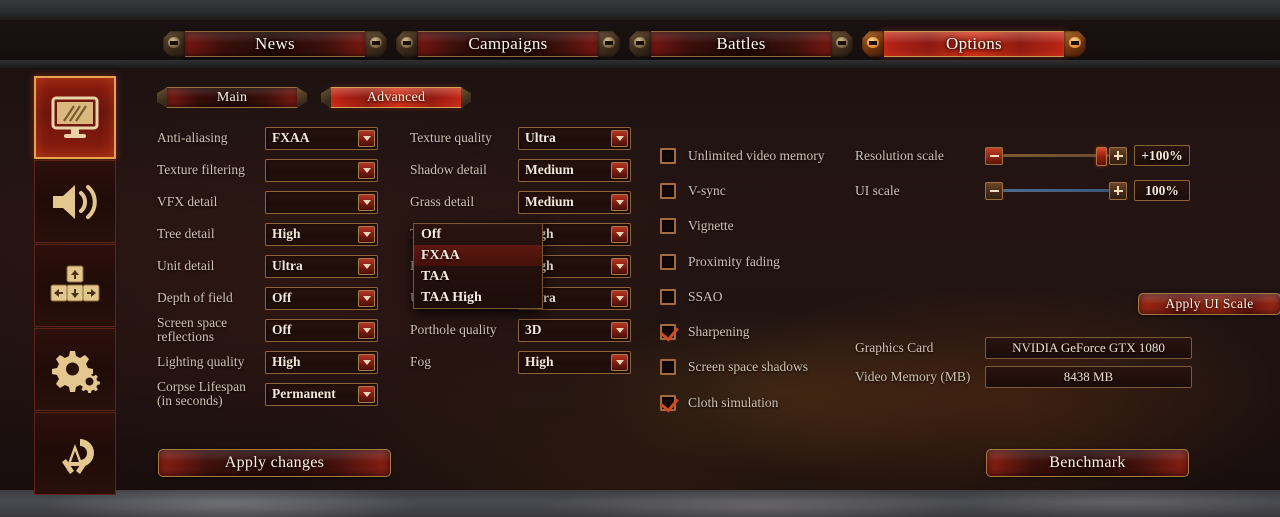 Image resolution: width=1280 pixels, height=517 pixels. I want to click on sidebar-item-graphics, so click(75, 117).